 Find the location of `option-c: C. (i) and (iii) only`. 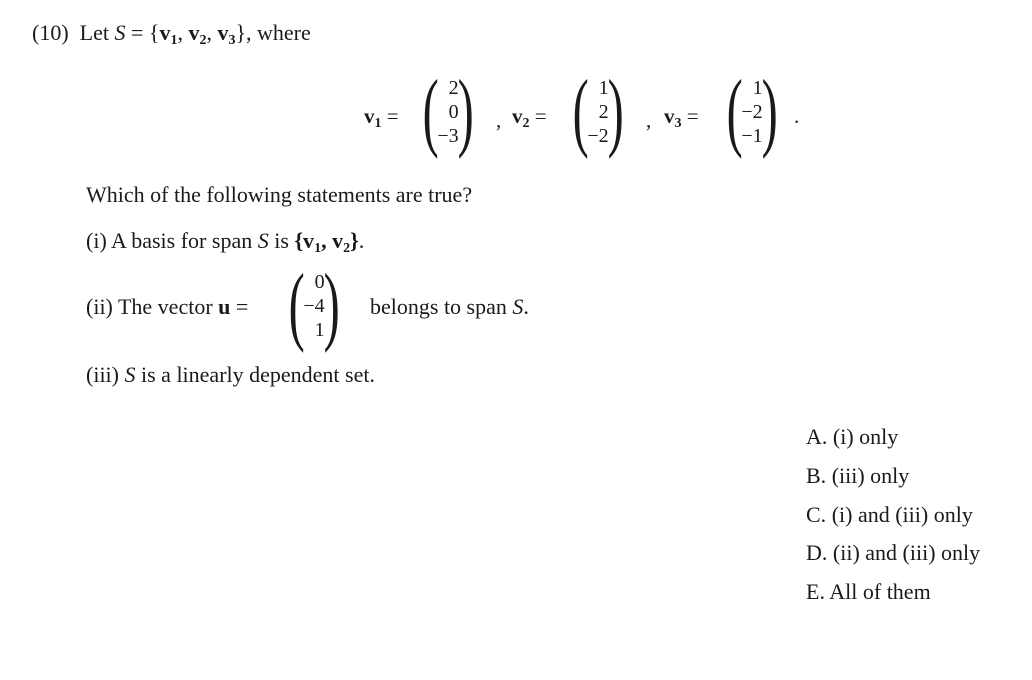

option-c: C. (i) and (iii) only is located at coordinates (889, 515).